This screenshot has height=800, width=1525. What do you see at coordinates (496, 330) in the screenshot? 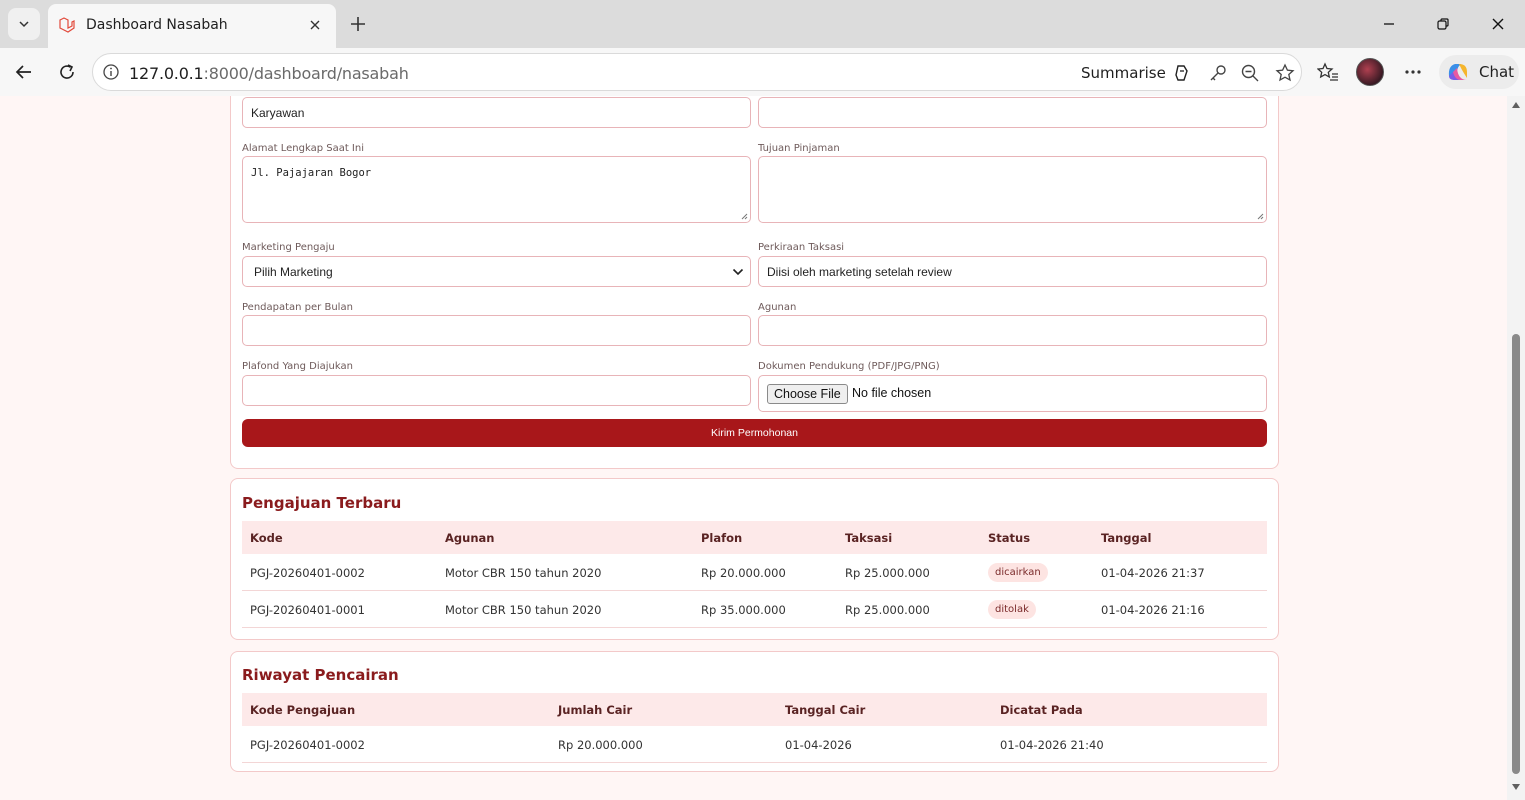
I see `pendapatan-input` at bounding box center [496, 330].